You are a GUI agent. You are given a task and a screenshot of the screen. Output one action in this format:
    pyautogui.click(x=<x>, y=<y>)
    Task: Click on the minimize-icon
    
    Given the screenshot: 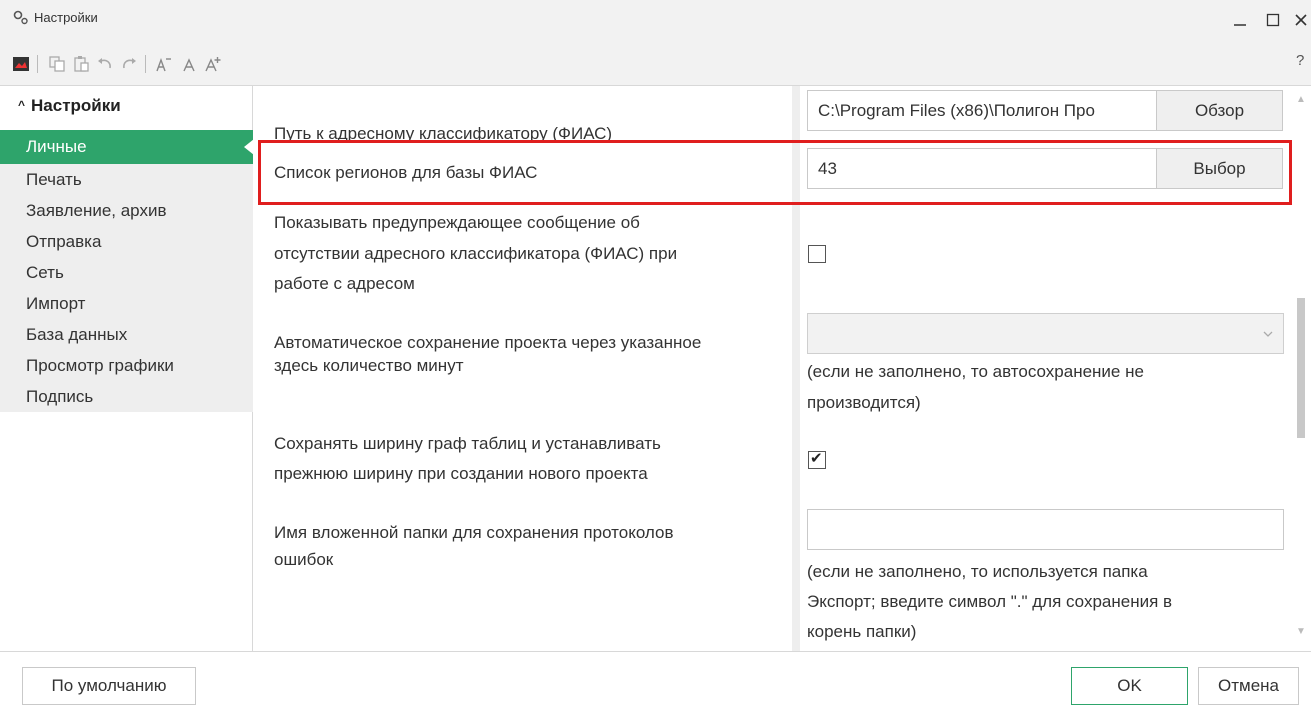 What is the action you would take?
    pyautogui.click(x=1240, y=25)
    